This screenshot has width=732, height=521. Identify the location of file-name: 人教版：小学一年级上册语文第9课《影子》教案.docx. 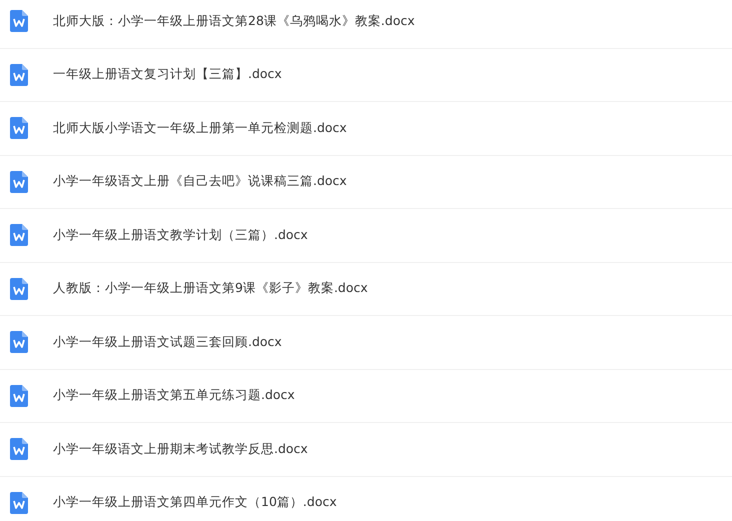
(210, 289).